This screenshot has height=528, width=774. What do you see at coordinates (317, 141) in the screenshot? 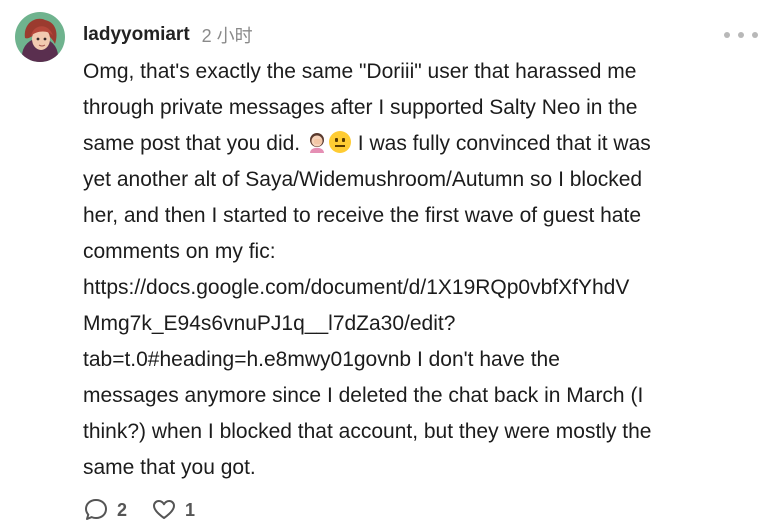
I see `woman-facepalming-emoji` at bounding box center [317, 141].